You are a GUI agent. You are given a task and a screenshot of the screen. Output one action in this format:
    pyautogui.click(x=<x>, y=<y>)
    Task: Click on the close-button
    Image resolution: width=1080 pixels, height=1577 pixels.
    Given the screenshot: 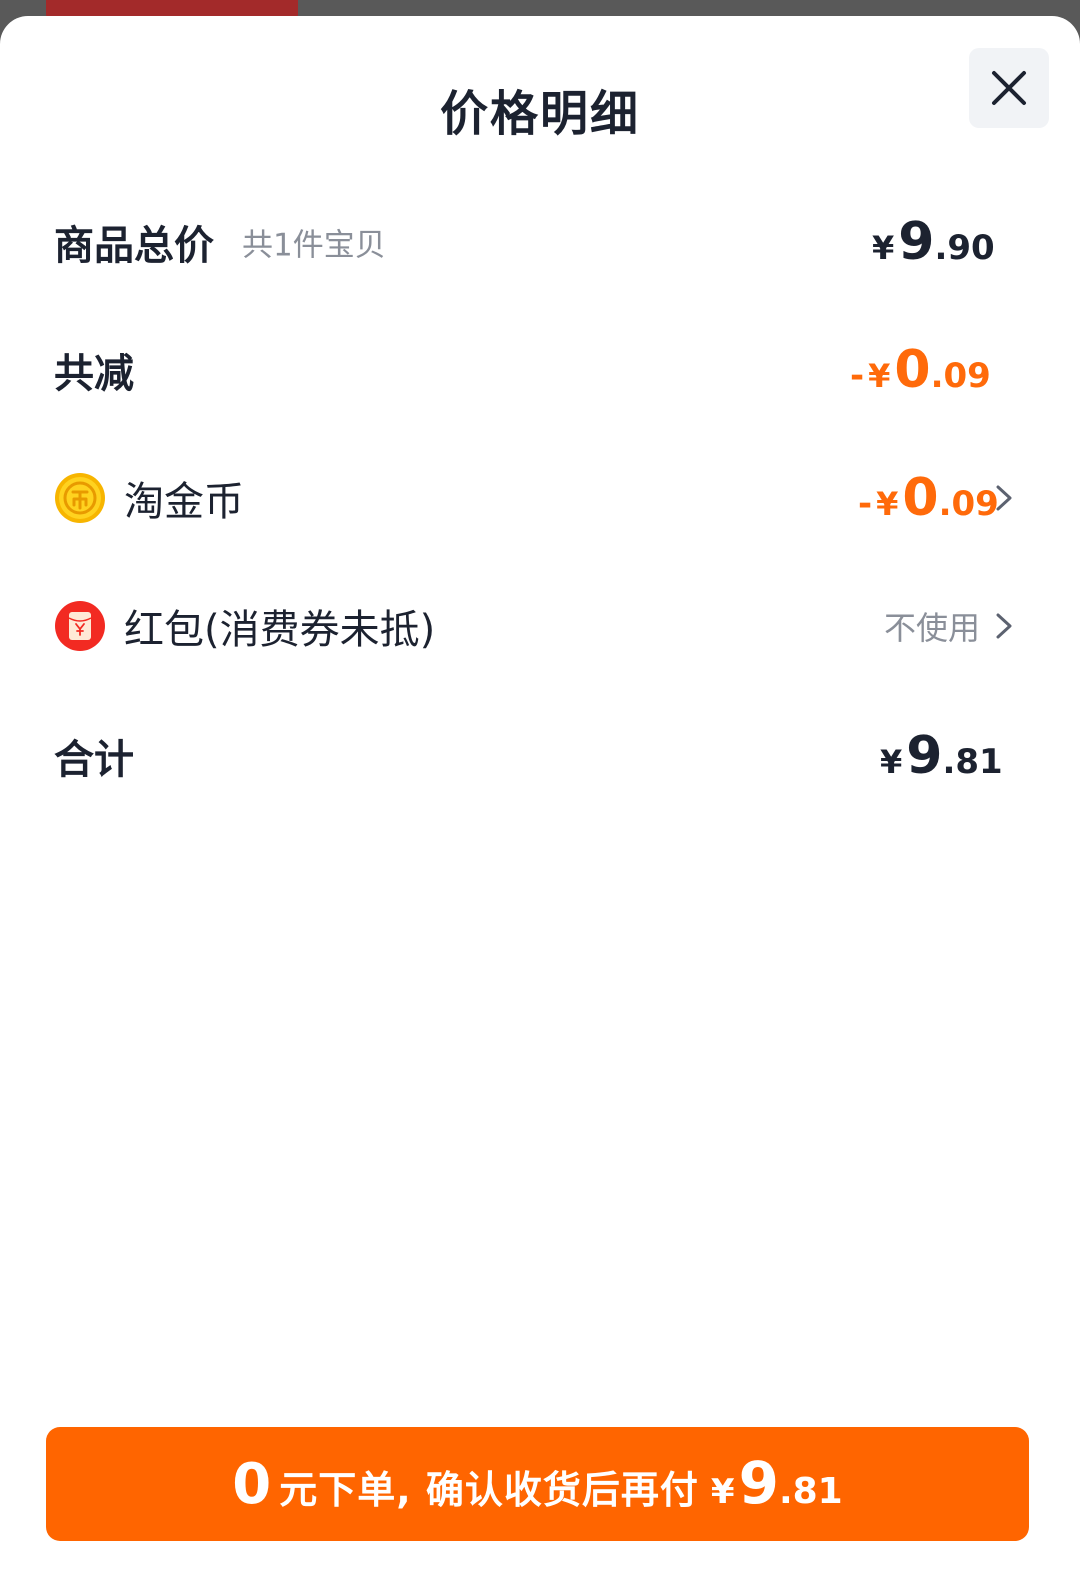 What is the action you would take?
    pyautogui.click(x=1009, y=88)
    